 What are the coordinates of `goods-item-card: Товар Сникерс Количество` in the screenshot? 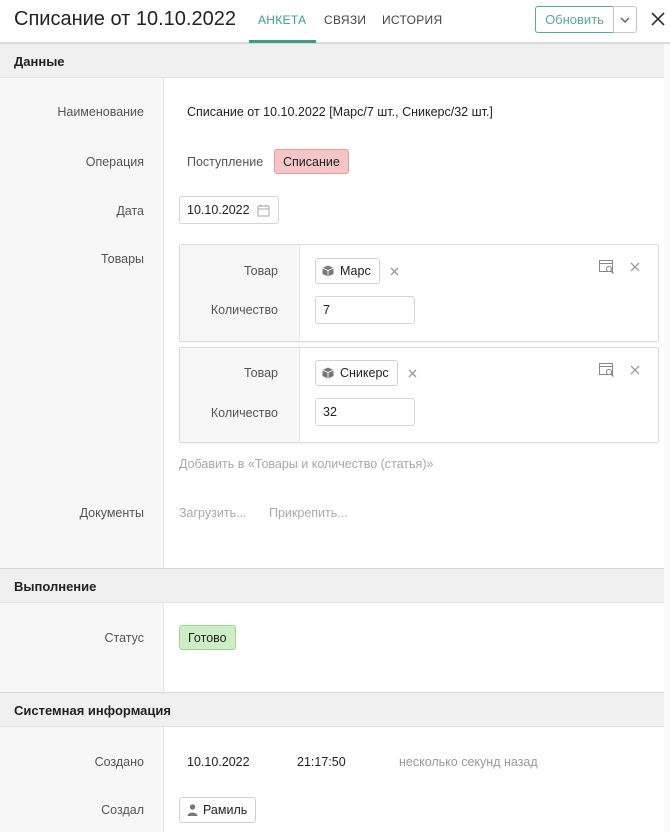 It's located at (419, 395).